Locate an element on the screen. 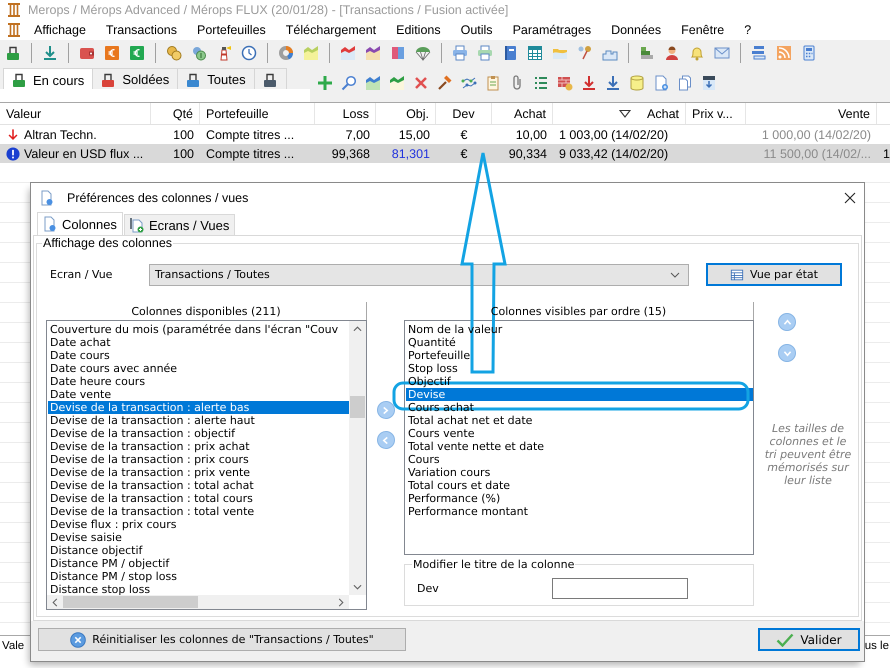  chevron-up-icon is located at coordinates (357, 329).